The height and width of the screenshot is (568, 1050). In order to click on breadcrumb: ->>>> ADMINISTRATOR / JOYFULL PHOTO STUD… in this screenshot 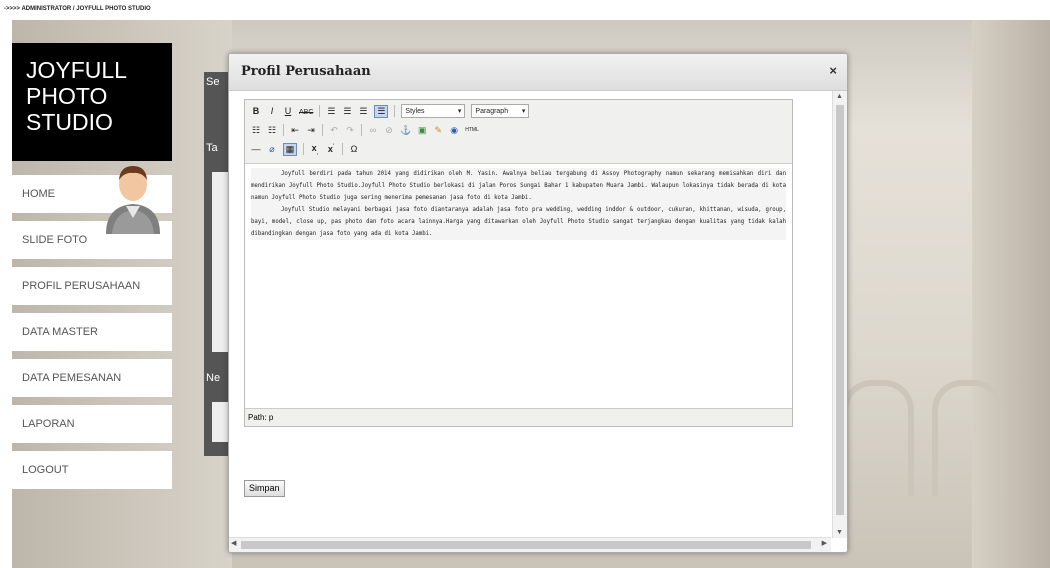, I will do `click(525, 10)`.